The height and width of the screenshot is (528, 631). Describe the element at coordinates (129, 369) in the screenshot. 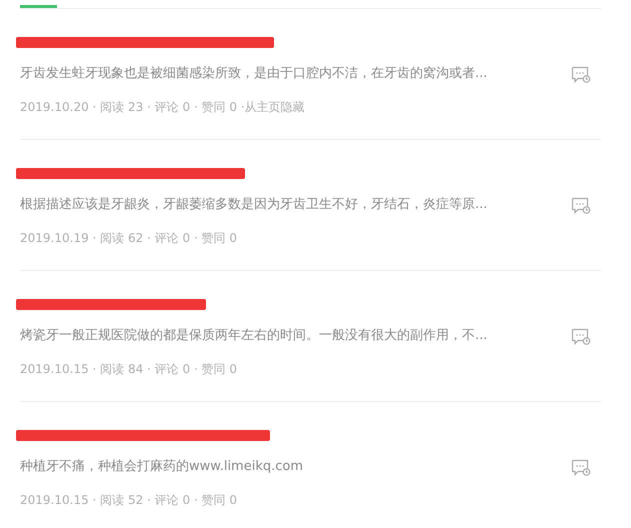

I see `article-meta: 2019.10.15 · 阅读 84 · 评论 0 · 赞同 0` at that location.